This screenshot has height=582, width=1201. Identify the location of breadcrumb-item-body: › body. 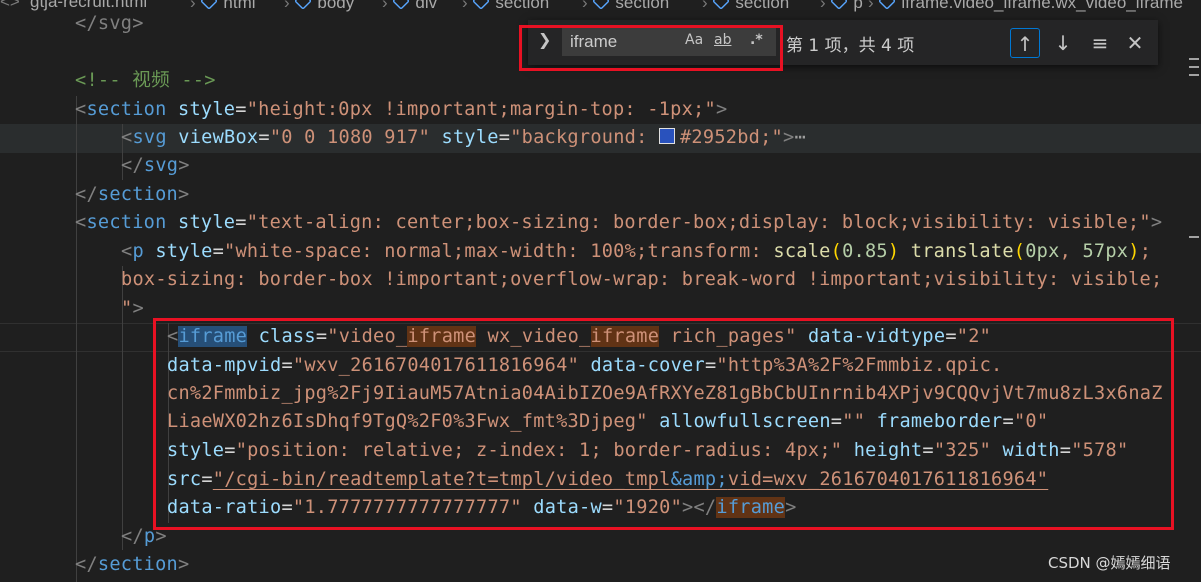
(319, 6).